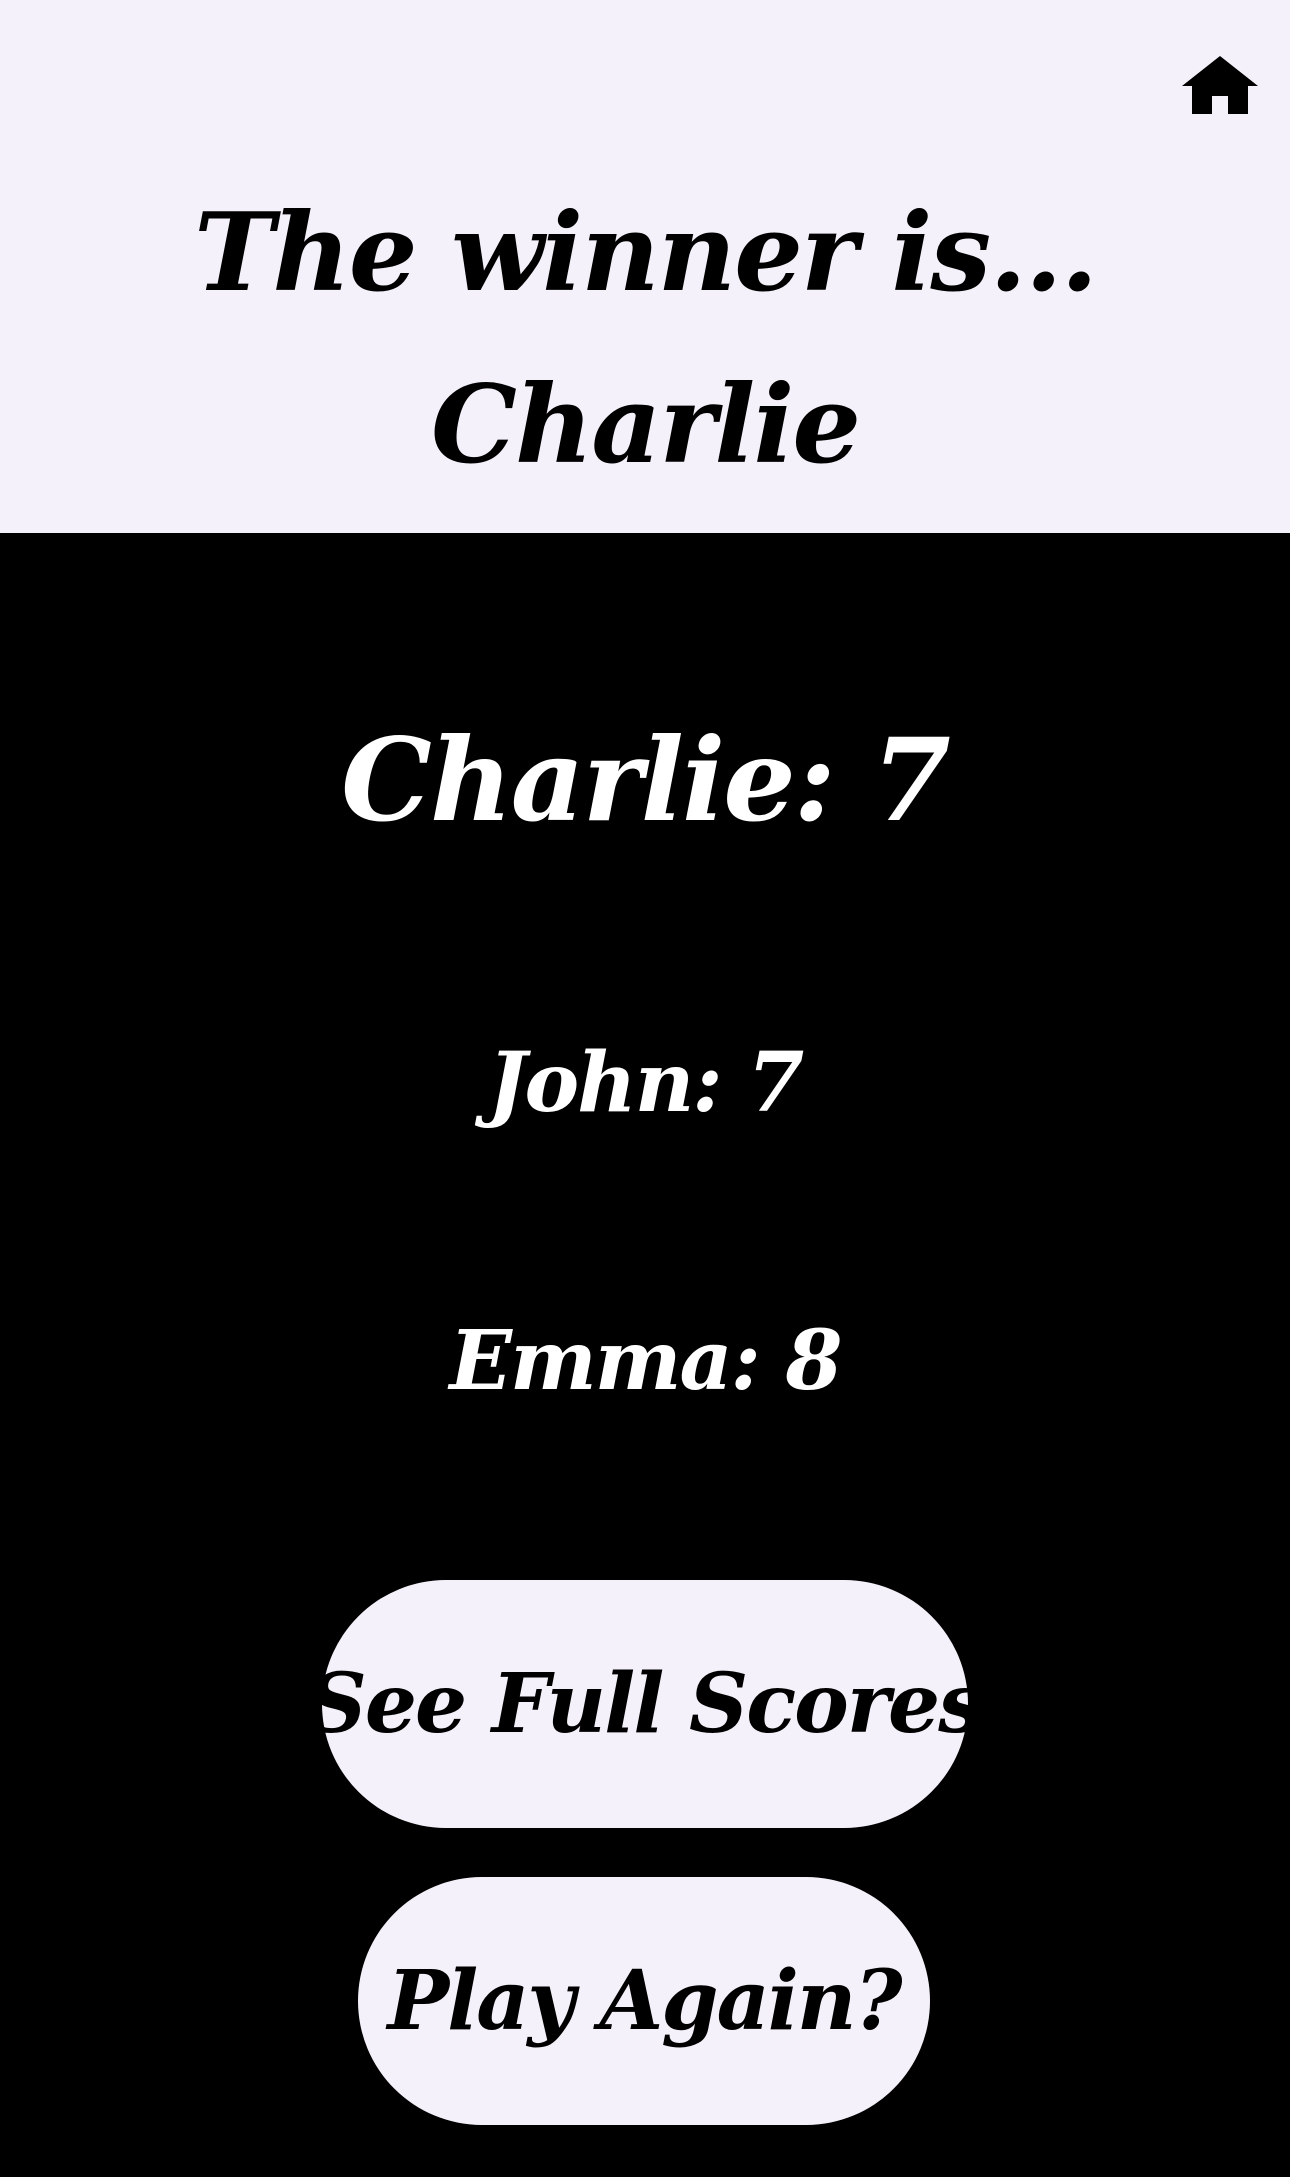 This screenshot has height=2177, width=1290. What do you see at coordinates (644, 2001) in the screenshot?
I see `play-again-button: Play Again?` at bounding box center [644, 2001].